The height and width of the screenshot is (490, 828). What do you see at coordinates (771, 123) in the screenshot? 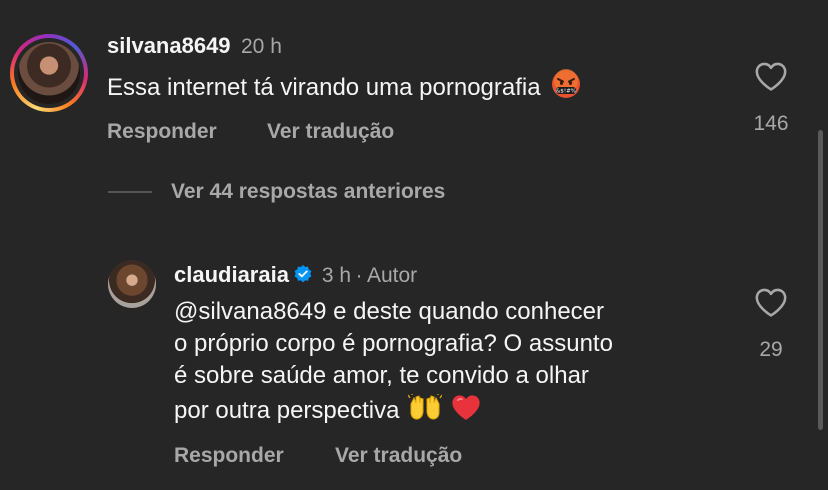
I see `like-count: 146` at bounding box center [771, 123].